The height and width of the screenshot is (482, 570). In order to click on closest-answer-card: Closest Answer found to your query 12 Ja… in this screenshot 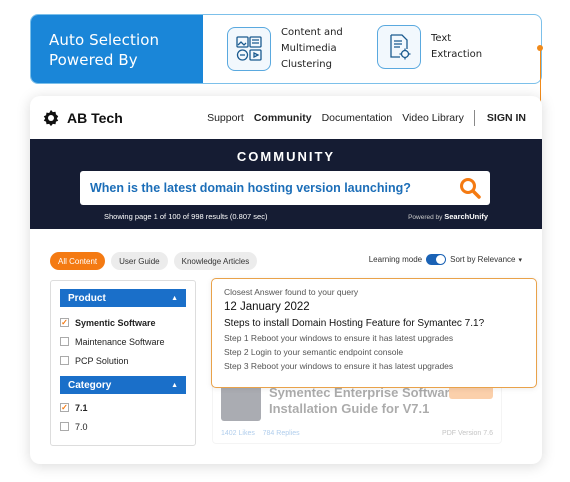, I will do `click(374, 333)`.